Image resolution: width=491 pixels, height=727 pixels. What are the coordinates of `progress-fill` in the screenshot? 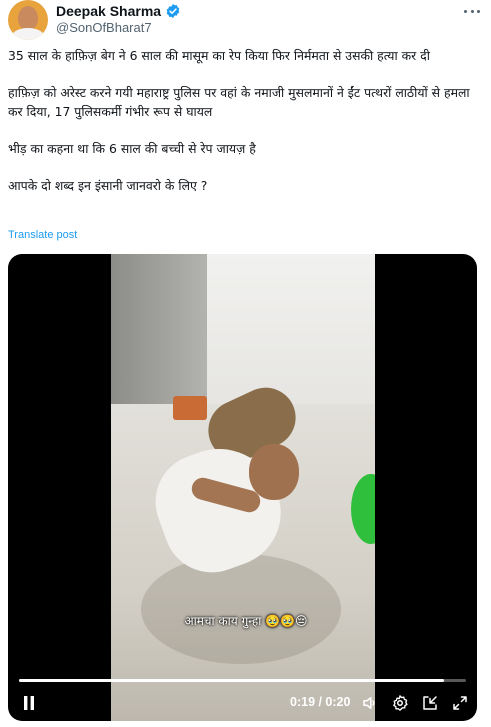 It's located at (231, 680).